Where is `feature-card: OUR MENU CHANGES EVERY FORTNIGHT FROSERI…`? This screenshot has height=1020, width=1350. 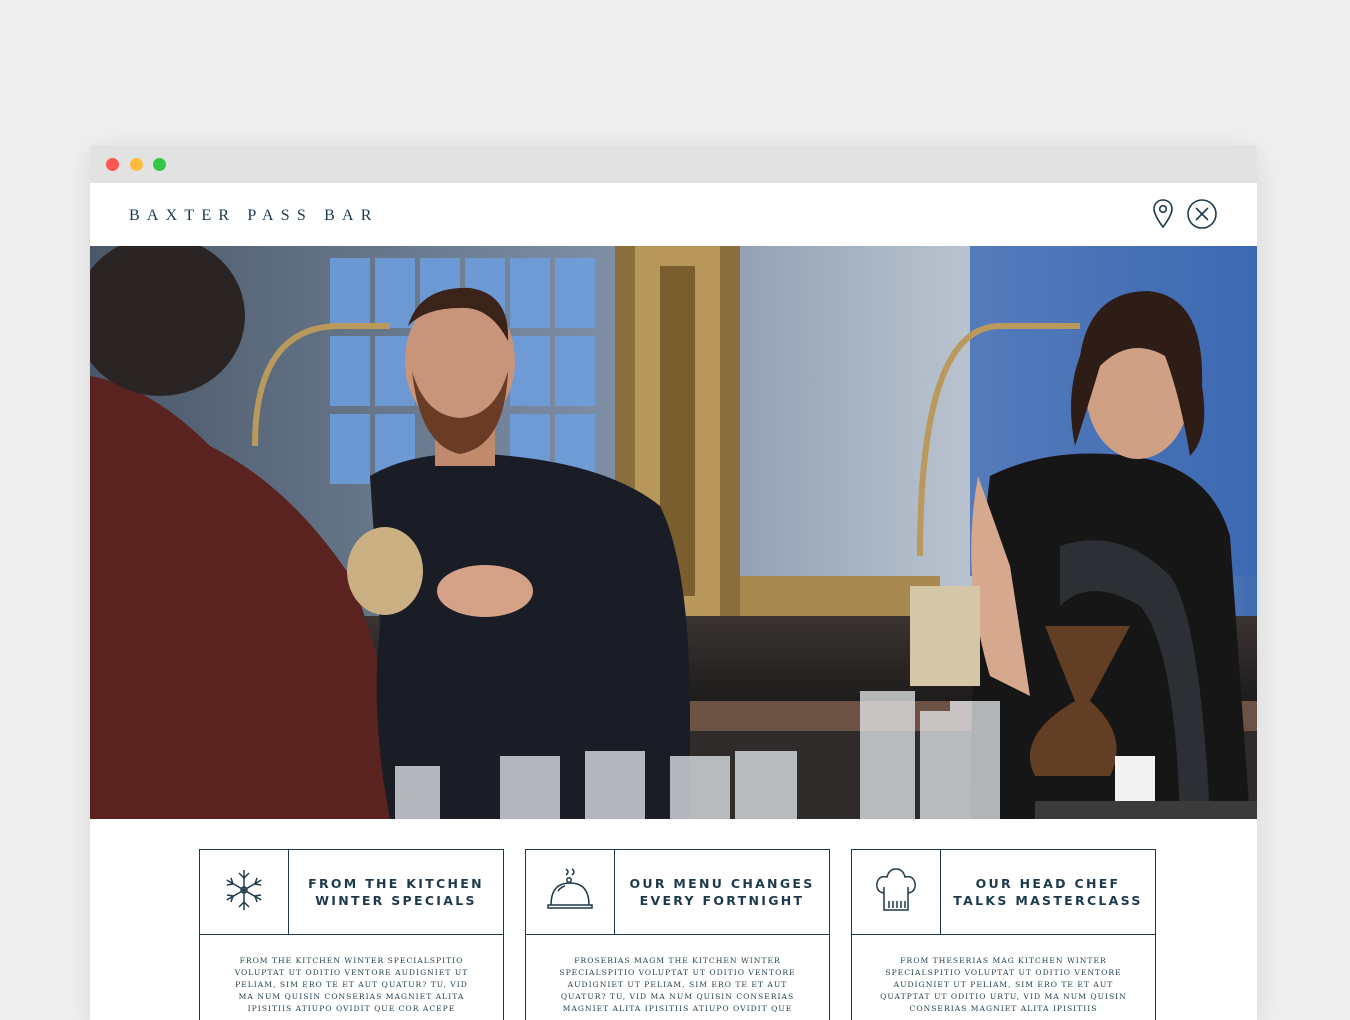
feature-card: OUR MENU CHANGES EVERY FORTNIGHT FROSERI… is located at coordinates (677, 934).